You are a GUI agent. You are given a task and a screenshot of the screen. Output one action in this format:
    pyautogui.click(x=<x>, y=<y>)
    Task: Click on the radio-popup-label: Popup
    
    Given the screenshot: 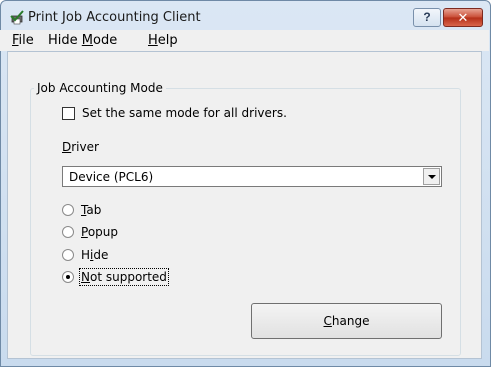 What is the action you would take?
    pyautogui.click(x=99, y=232)
    